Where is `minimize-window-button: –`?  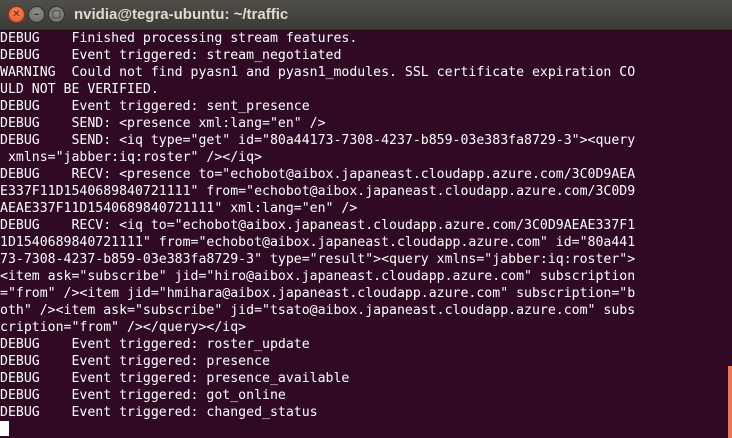
minimize-window-button: – is located at coordinates (36, 14).